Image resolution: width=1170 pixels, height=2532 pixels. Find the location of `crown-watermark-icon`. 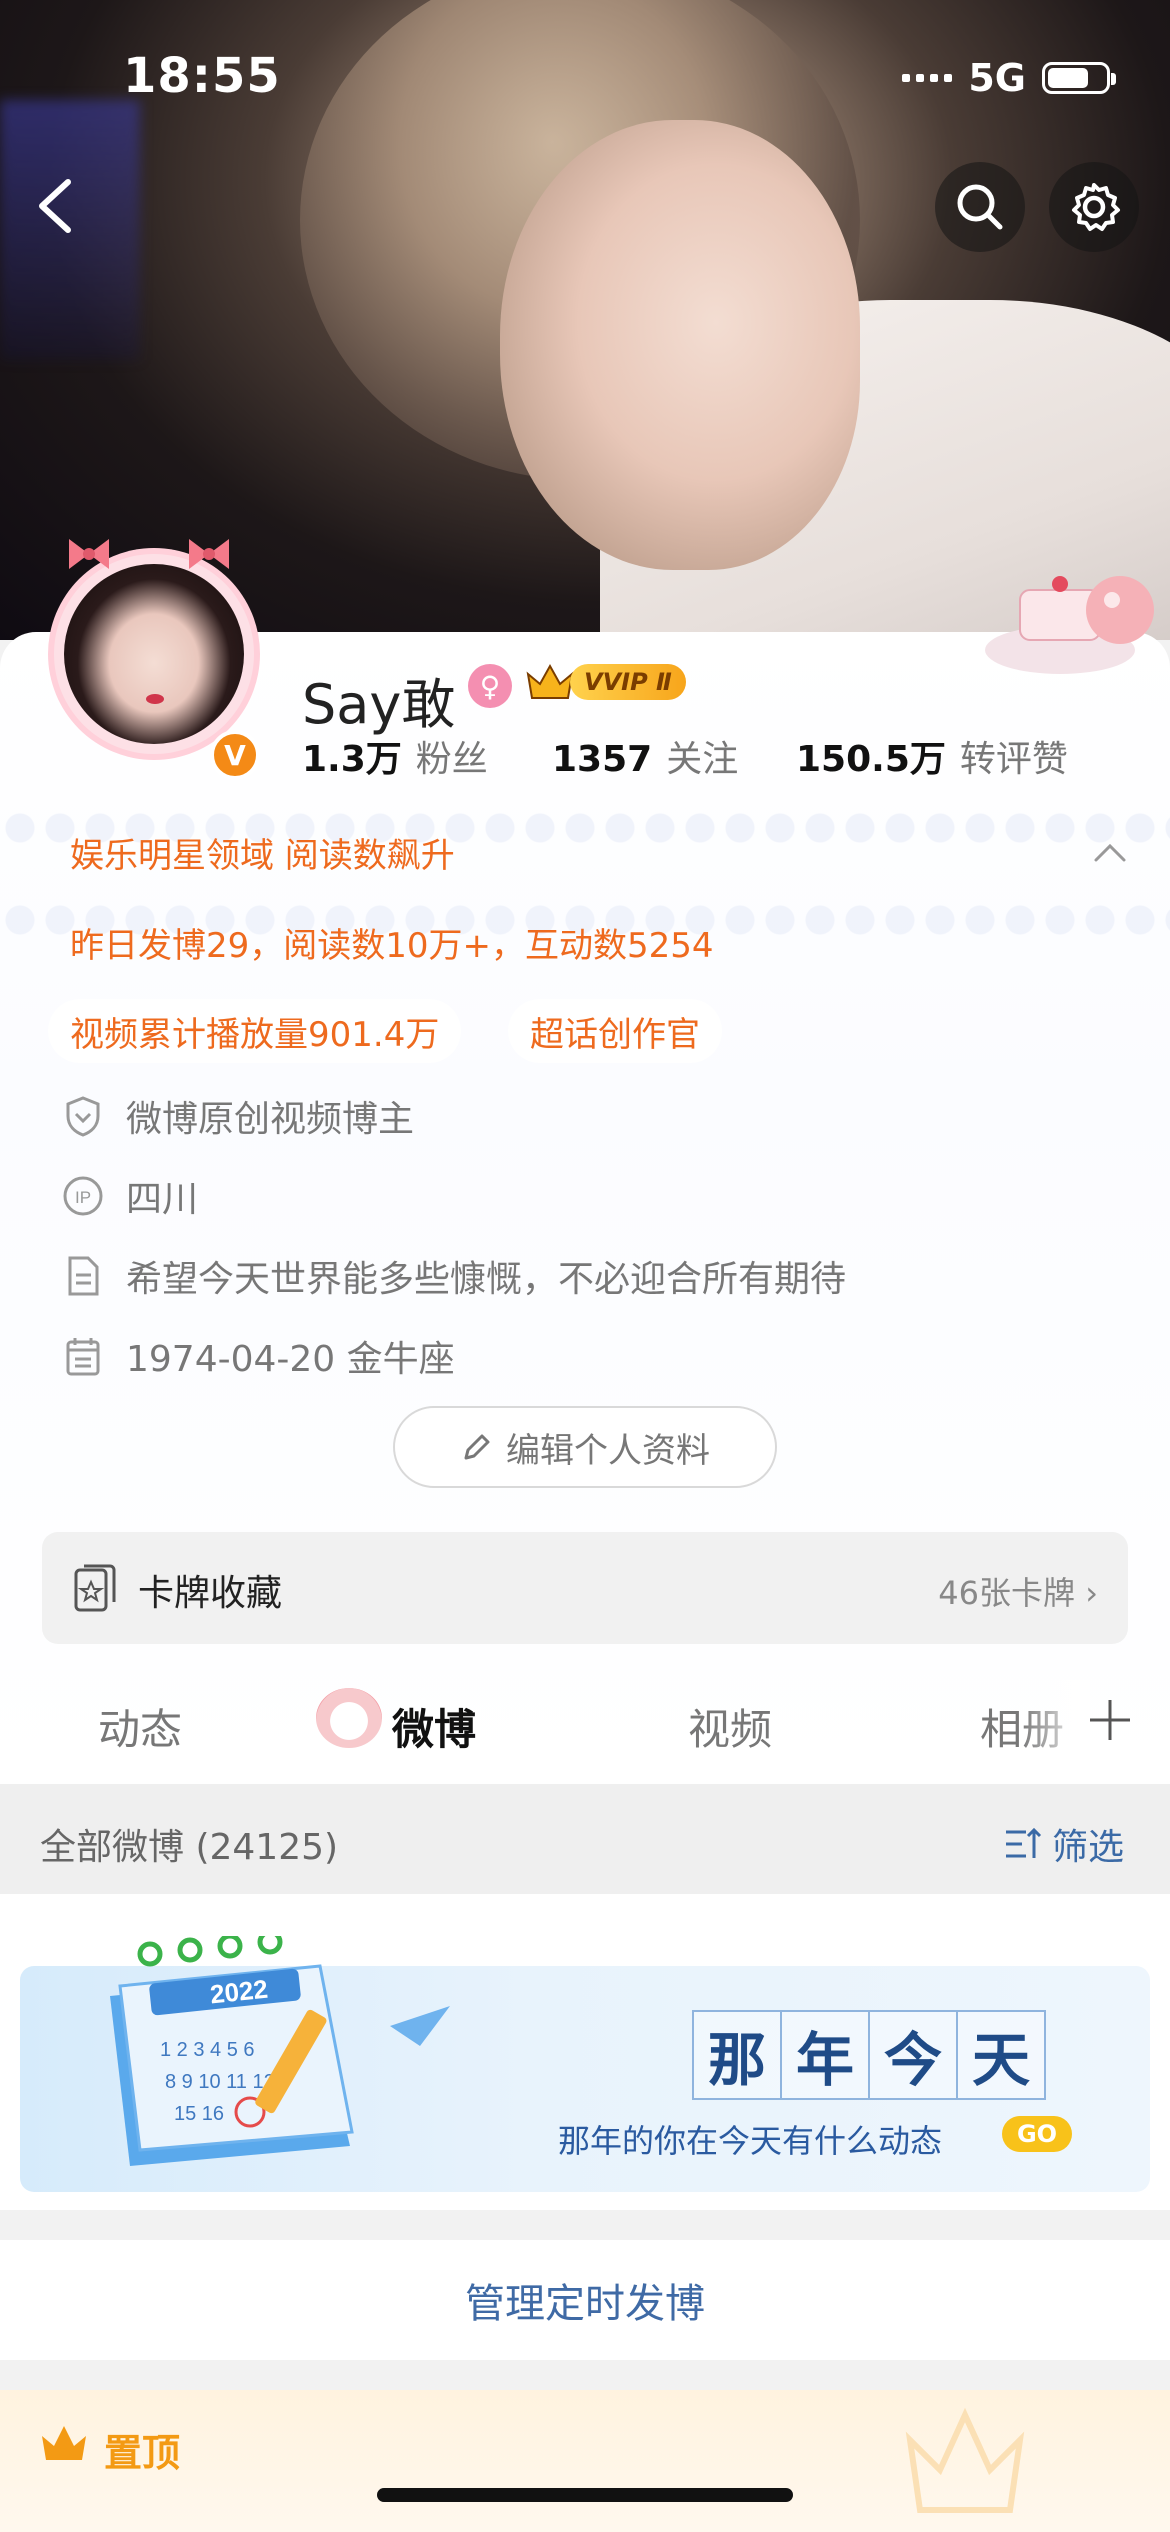

crown-watermark-icon is located at coordinates (965, 2460).